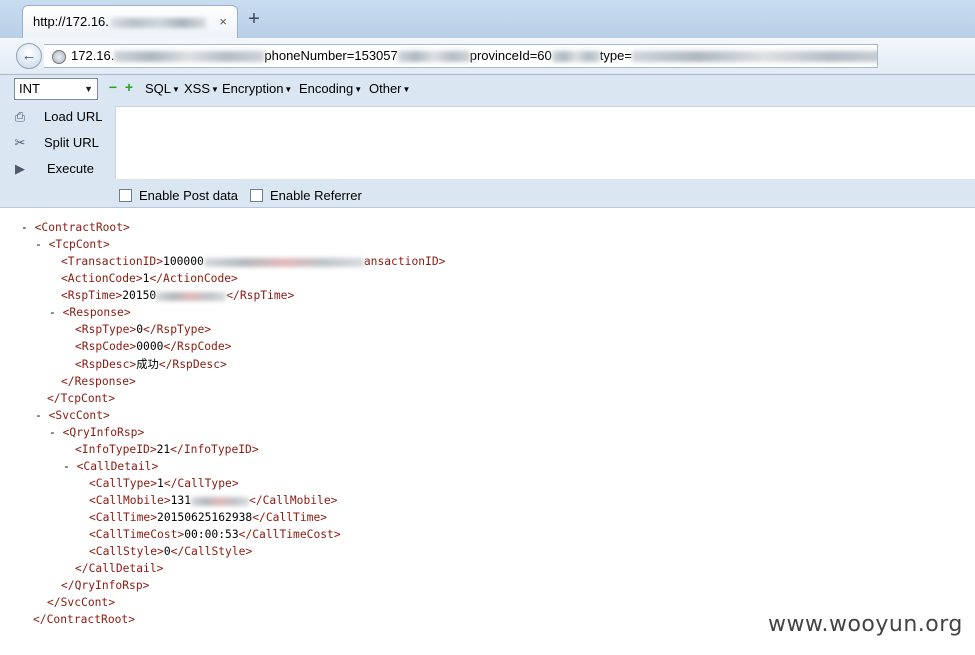 The image size is (975, 655). What do you see at coordinates (326, 88) in the screenshot?
I see `menu-label: Encoding` at bounding box center [326, 88].